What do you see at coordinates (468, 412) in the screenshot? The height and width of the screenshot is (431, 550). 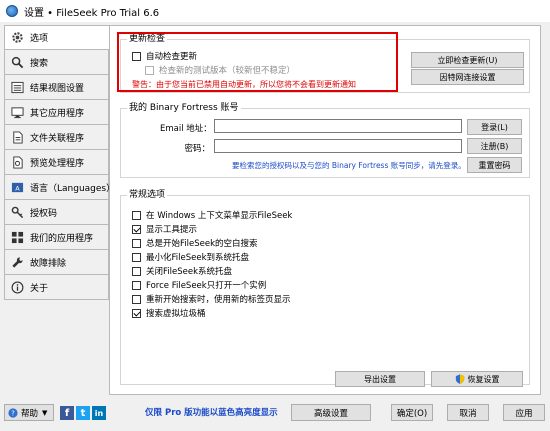 I see `cancel-button: 取消` at bounding box center [468, 412].